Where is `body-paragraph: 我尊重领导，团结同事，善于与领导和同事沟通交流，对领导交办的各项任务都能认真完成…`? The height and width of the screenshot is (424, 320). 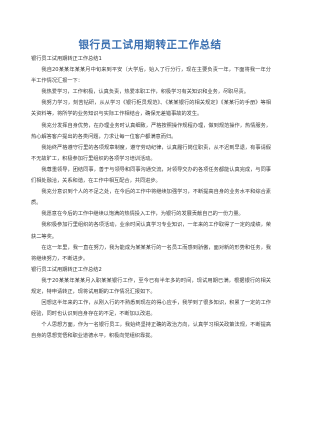 body-paragraph: 我尊重领导，团结同事，善于与领导和同事沟通交流，对领导交办的各项任务都能认真完成… is located at coordinates (151, 175).